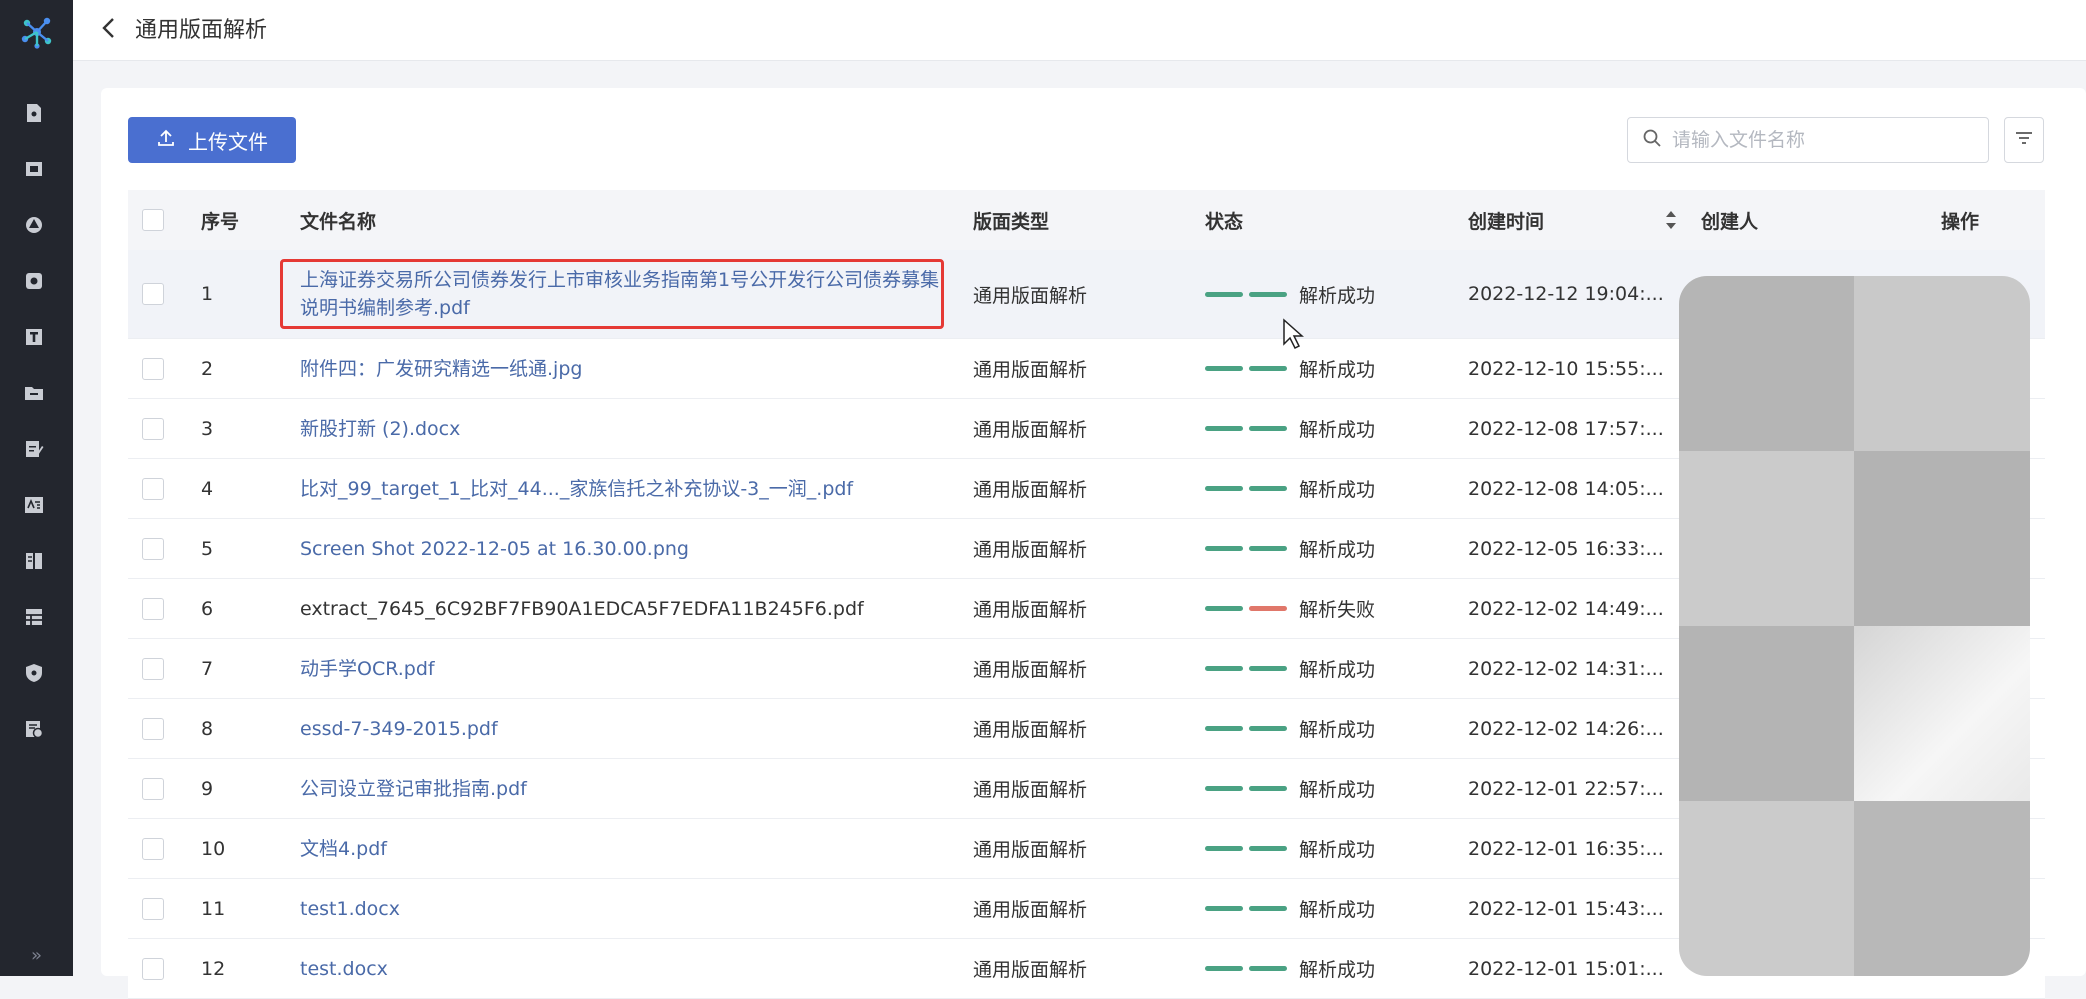 The image size is (2086, 999). I want to click on mouse-cursor-icon, so click(1294, 334).